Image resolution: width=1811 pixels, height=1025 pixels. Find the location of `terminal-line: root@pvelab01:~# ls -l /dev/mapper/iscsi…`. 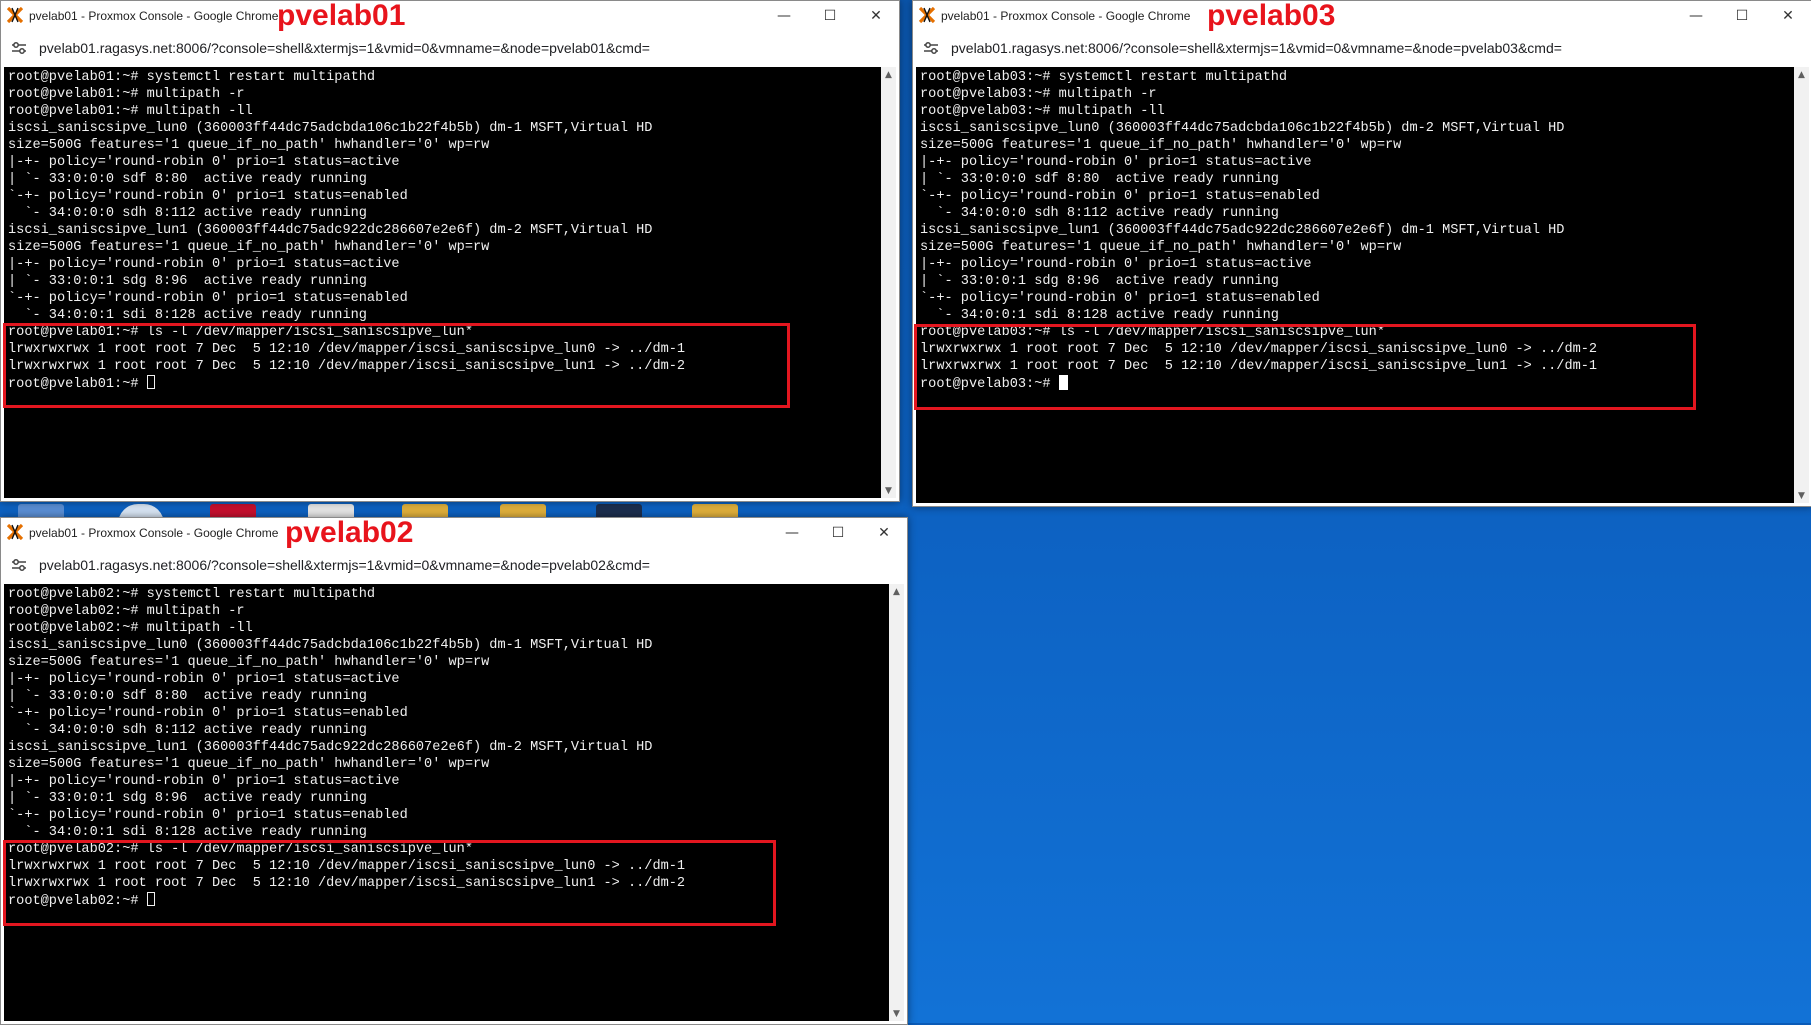

terminal-line: root@pvelab01:~# ls -l /dev/mapper/iscsi… is located at coordinates (240, 332).